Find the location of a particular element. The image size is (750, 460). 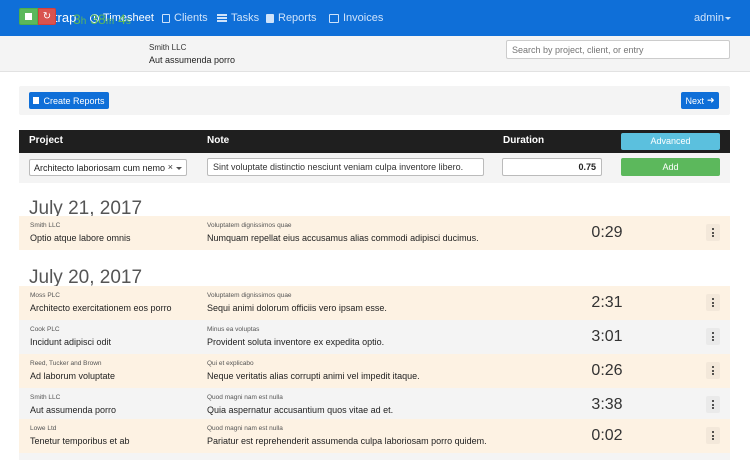

running-timer: 3h 38m 4s is located at coordinates (102, 19).